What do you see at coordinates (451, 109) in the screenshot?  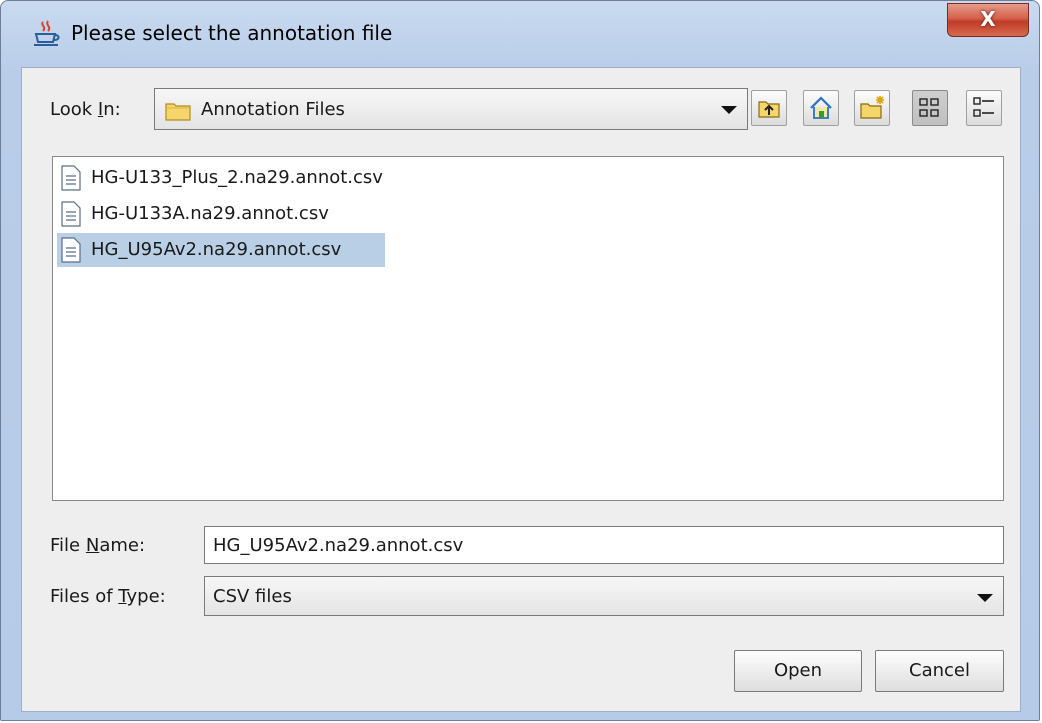 I see `look-in-combobox: Annotation Files` at bounding box center [451, 109].